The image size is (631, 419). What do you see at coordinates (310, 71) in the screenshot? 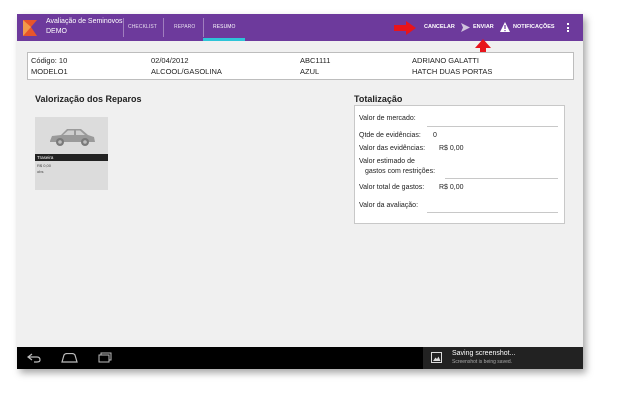
I see `vehicle-color: AZUL` at bounding box center [310, 71].